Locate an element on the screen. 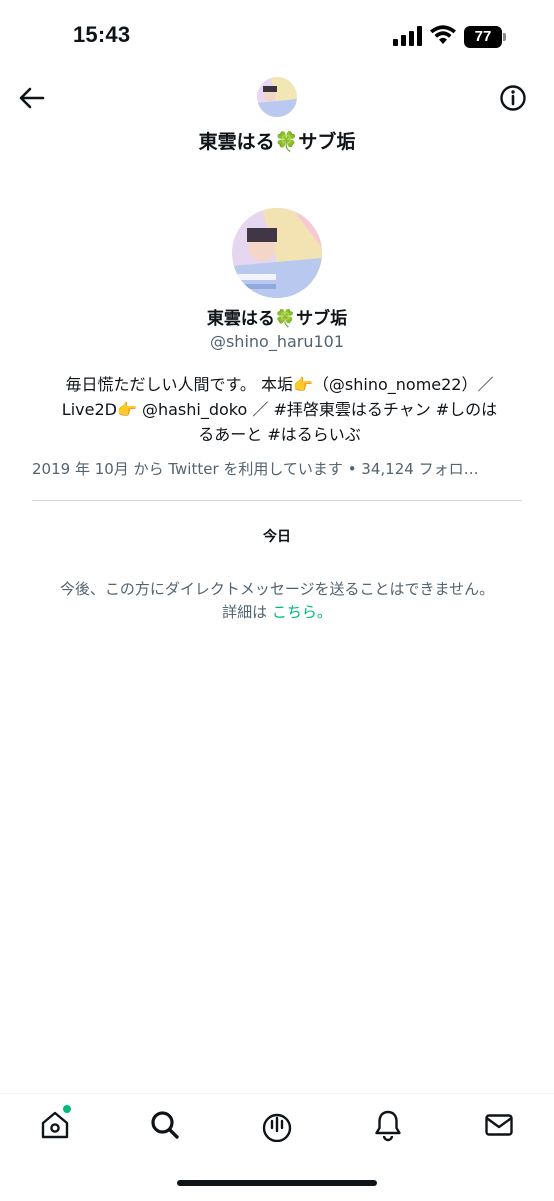 The width and height of the screenshot is (554, 1201). notifications-icon is located at coordinates (388, 1125).